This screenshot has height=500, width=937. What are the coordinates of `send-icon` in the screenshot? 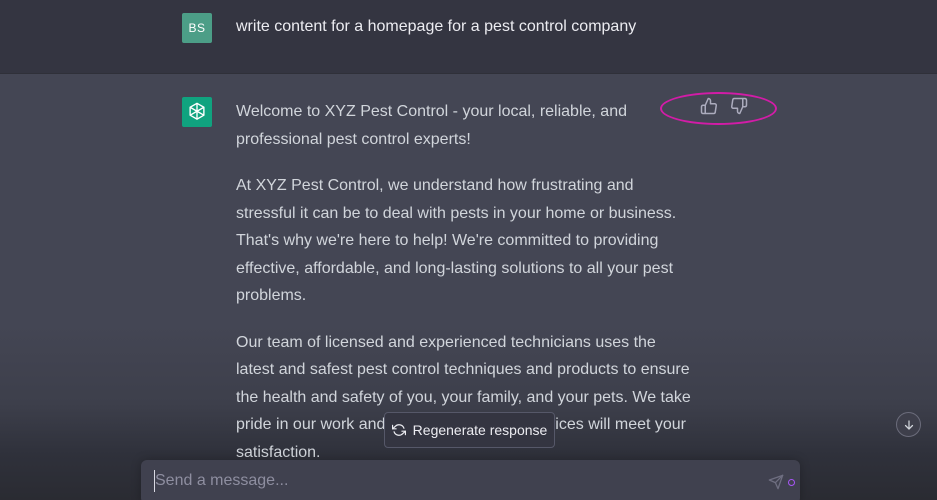 It's located at (777, 483).